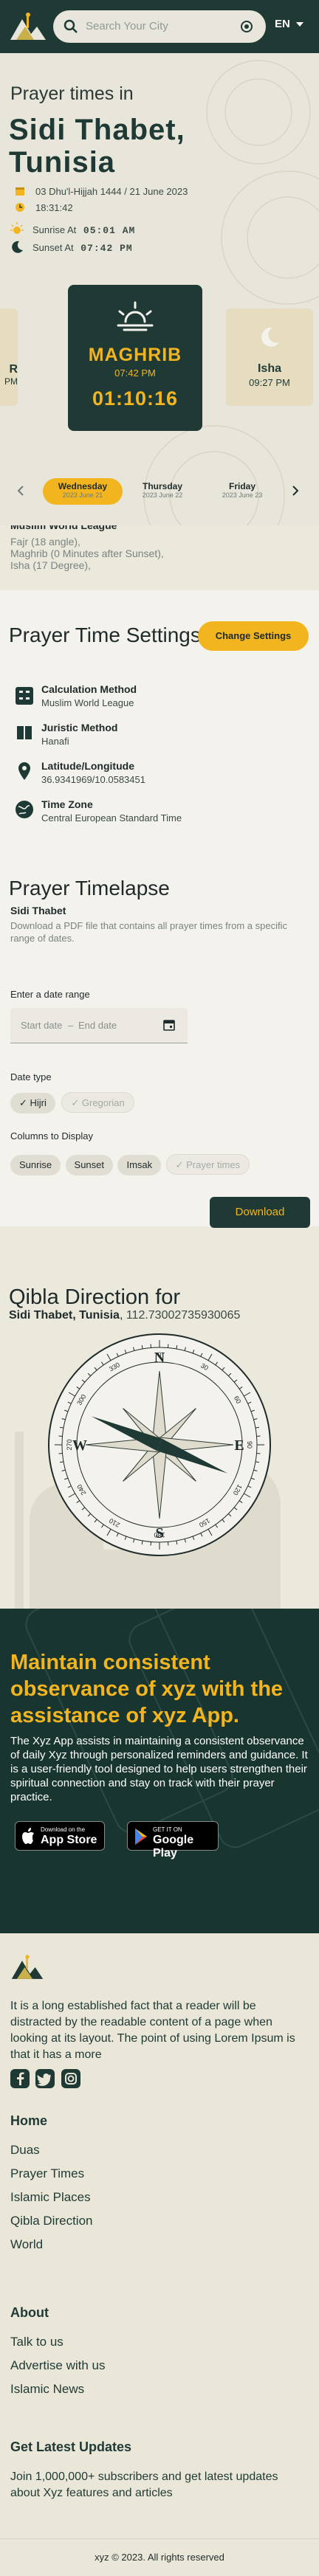  I want to click on sunrise-row: Sunrise At 05:01 AM, so click(83, 230).